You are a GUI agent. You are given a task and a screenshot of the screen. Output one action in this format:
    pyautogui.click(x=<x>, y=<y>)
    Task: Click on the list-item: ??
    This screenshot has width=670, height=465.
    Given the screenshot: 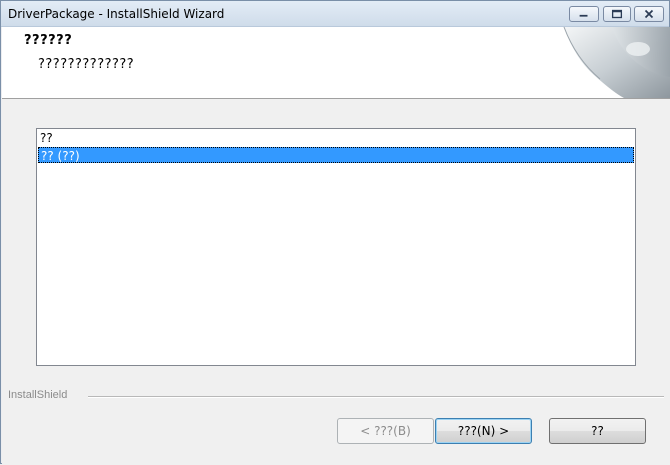 What is the action you would take?
    pyautogui.click(x=336, y=138)
    